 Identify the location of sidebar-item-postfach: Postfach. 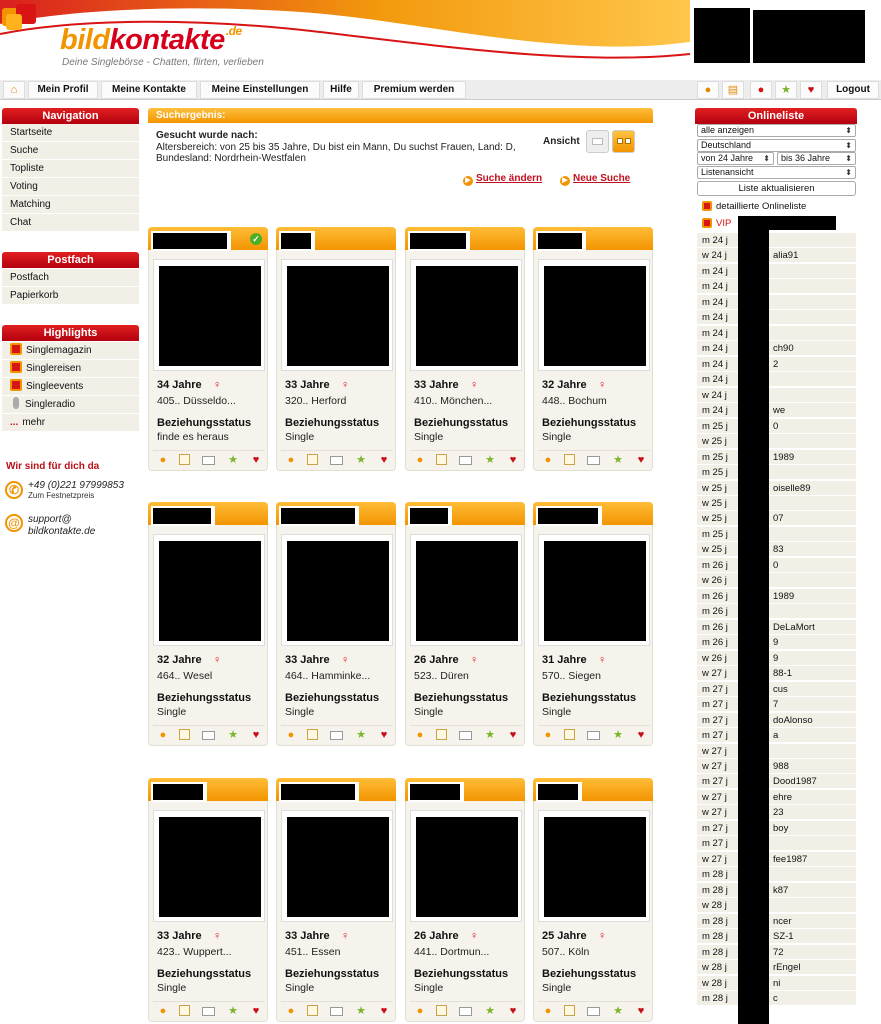
(70, 278).